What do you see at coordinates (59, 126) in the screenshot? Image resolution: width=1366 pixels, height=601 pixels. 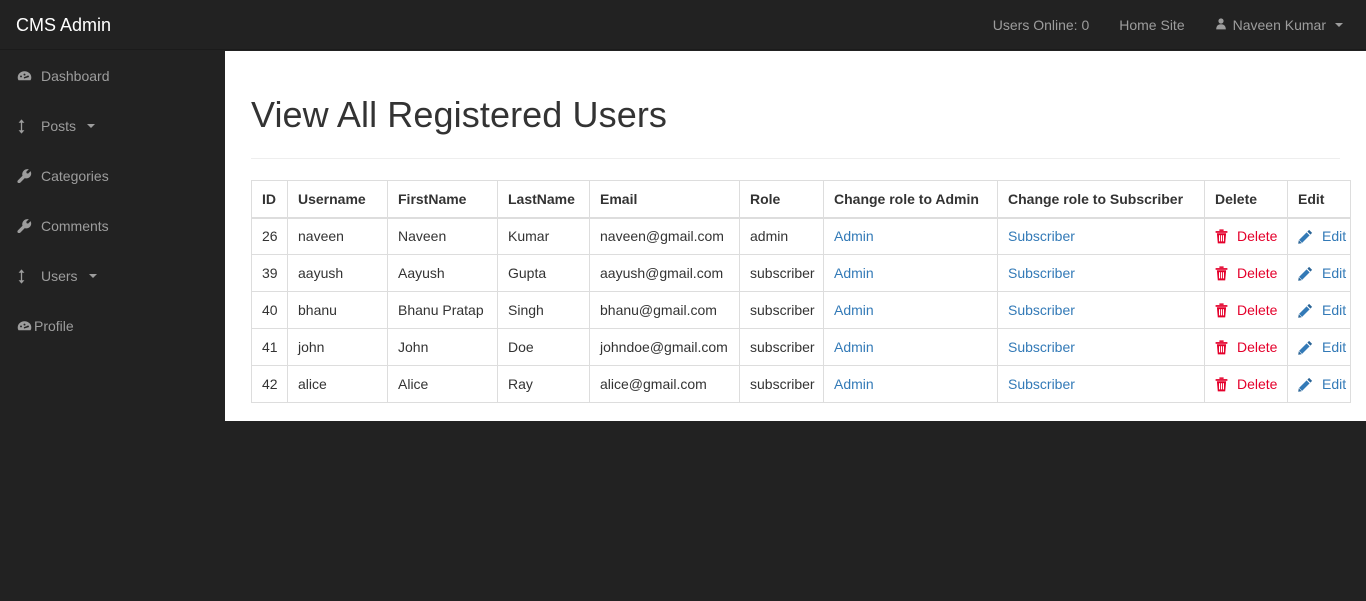 I see `sidebar-item-label: Posts` at bounding box center [59, 126].